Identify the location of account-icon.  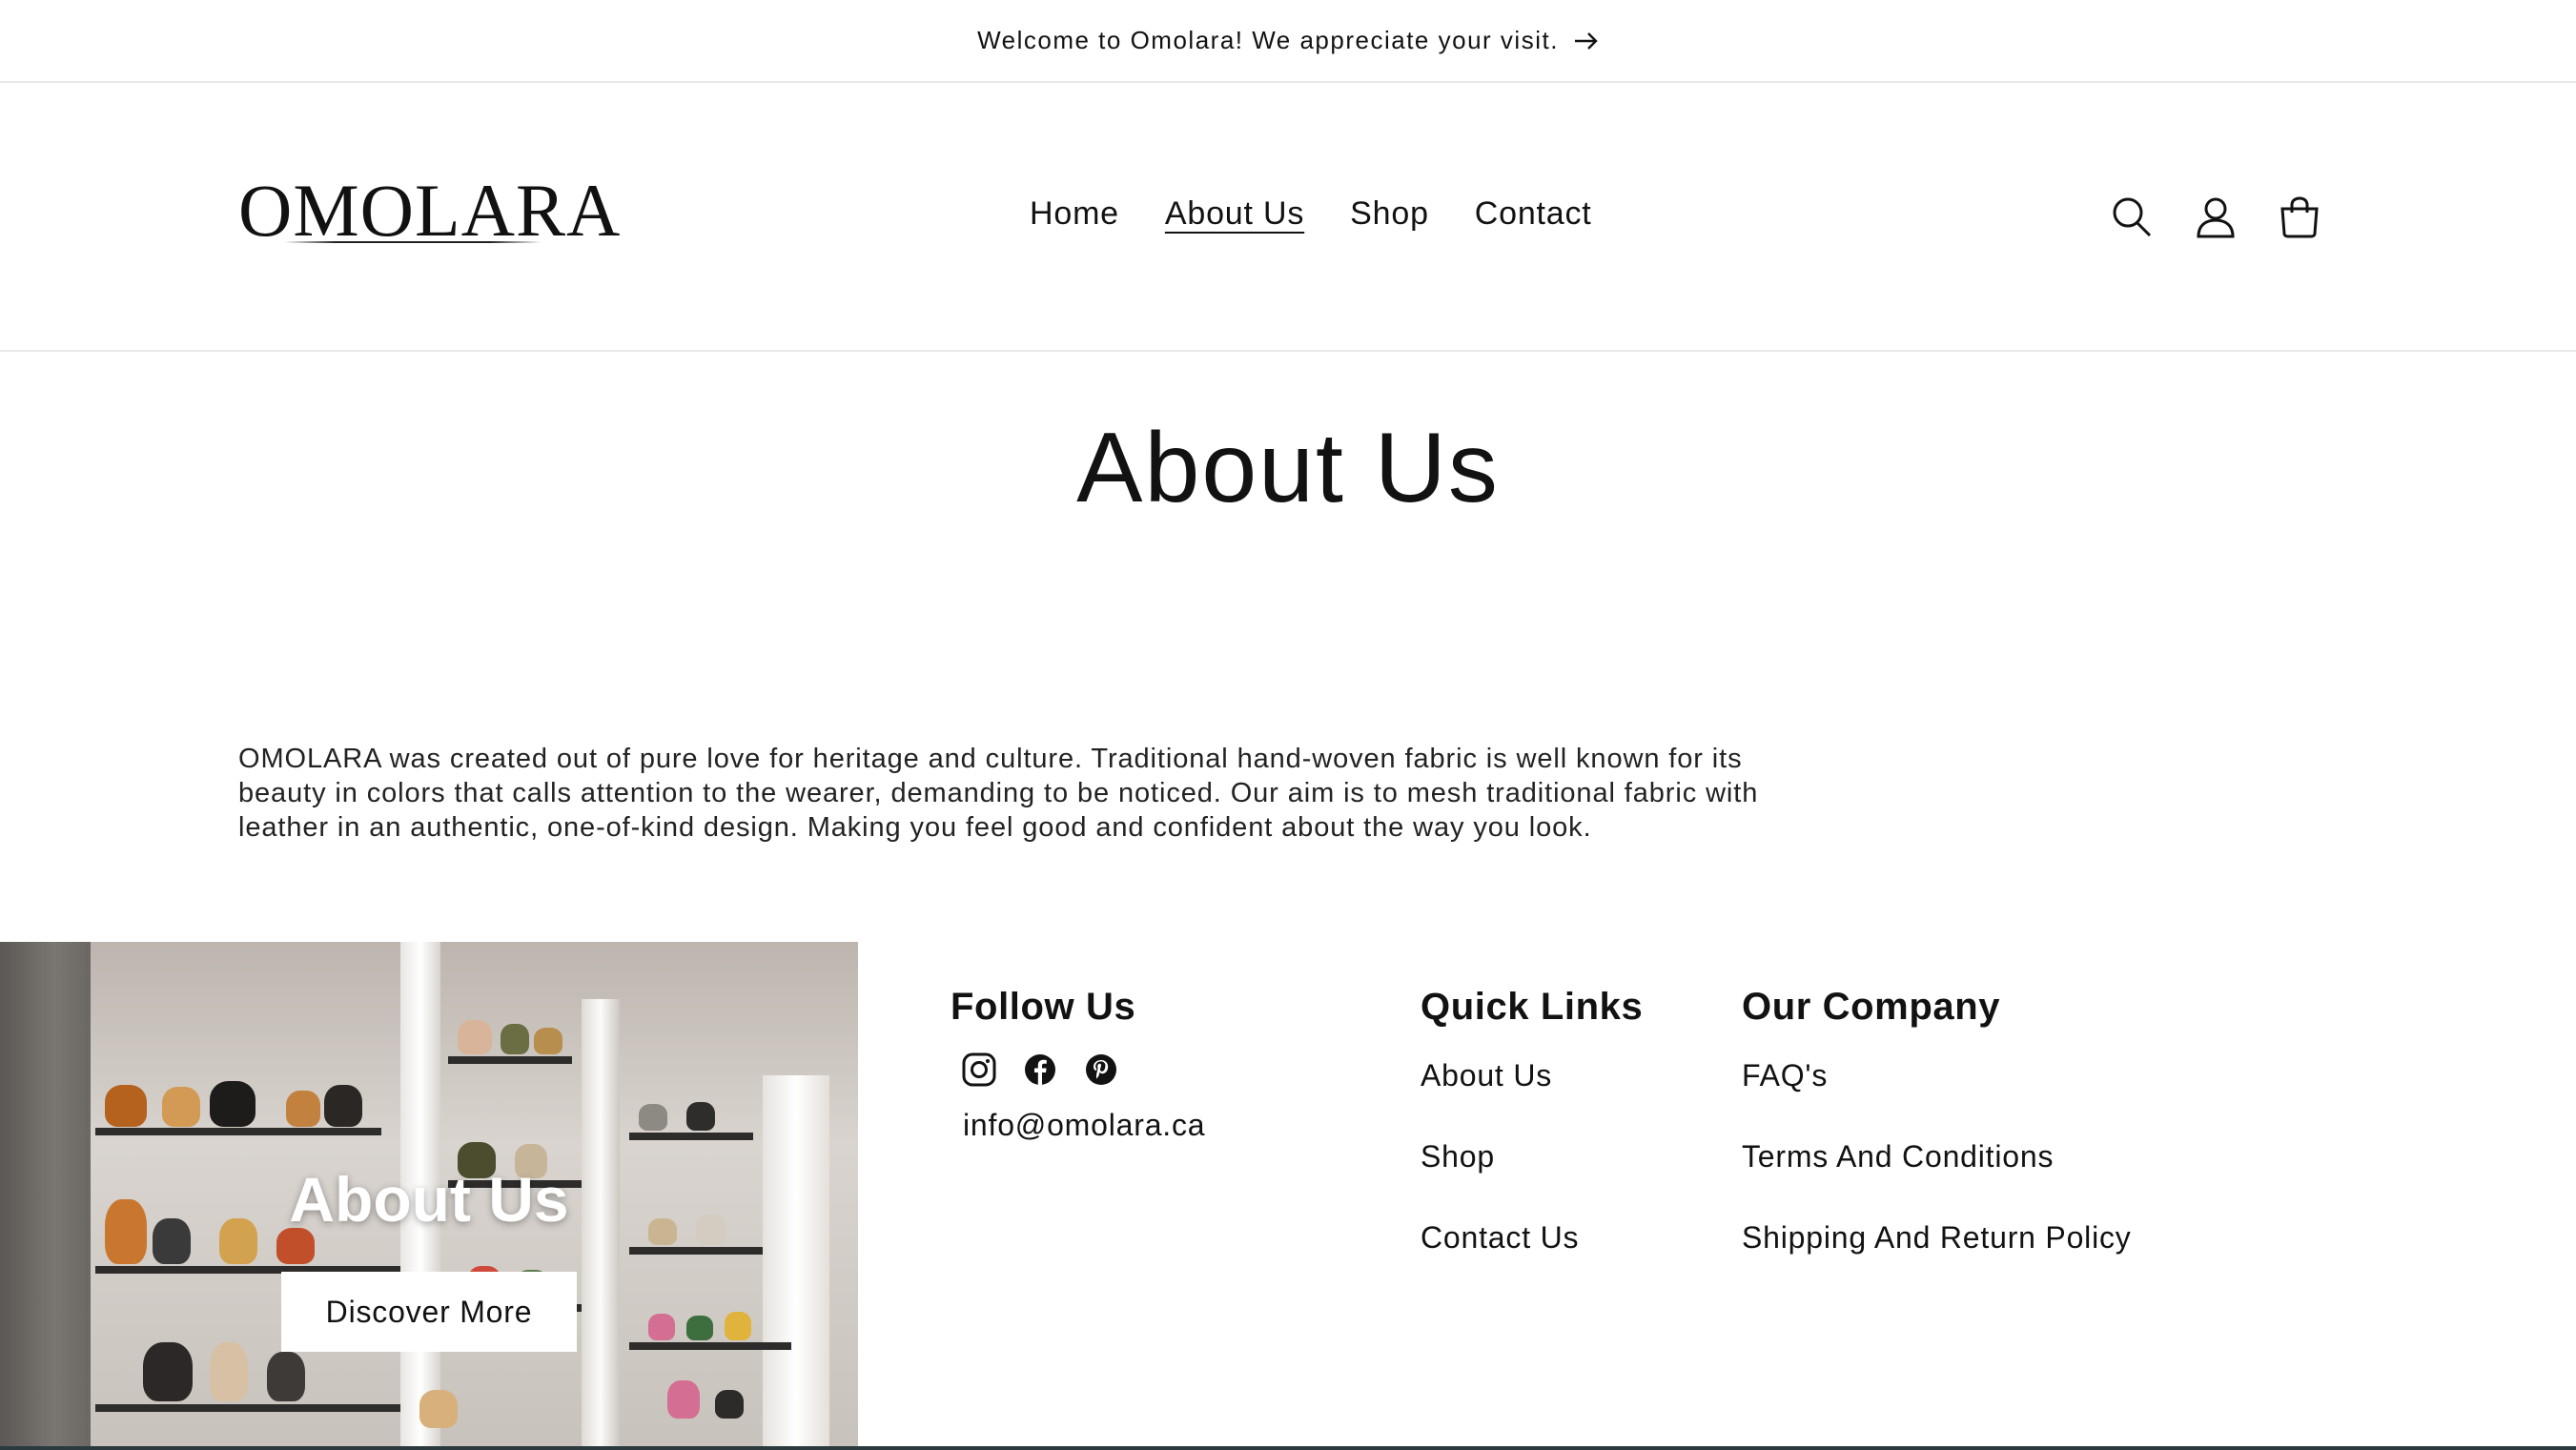
(2216, 217).